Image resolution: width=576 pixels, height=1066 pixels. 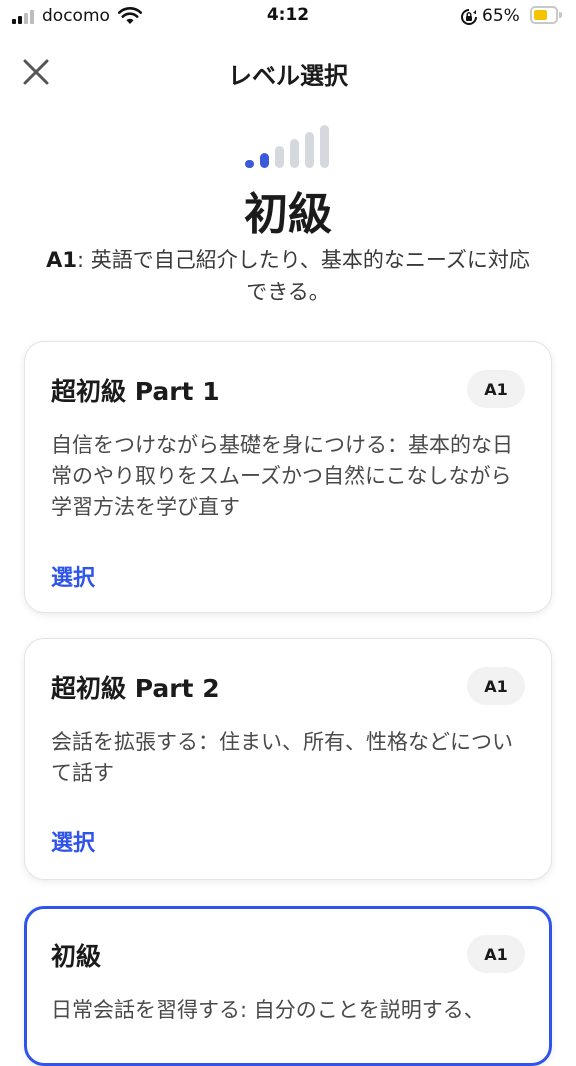 I want to click on course-title: 初級, so click(x=76, y=956).